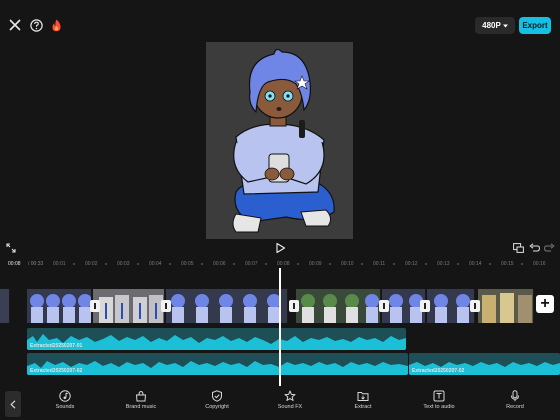 This screenshot has height=420, width=560. What do you see at coordinates (290, 395) in the screenshot?
I see `star-sparkle-icon` at bounding box center [290, 395].